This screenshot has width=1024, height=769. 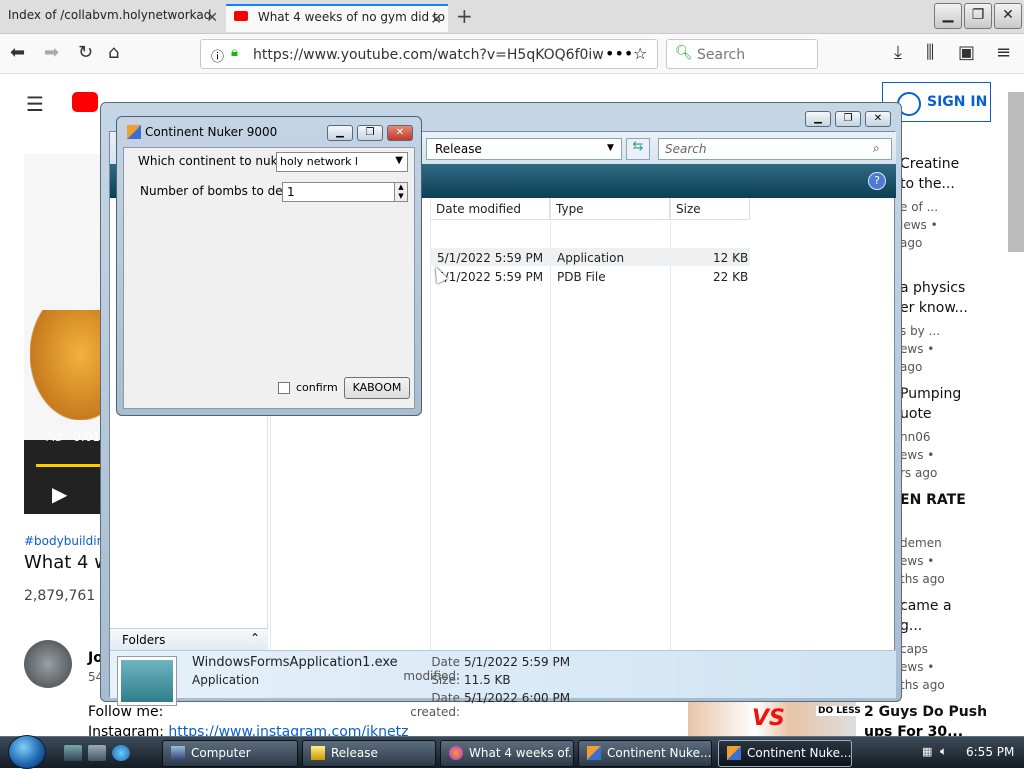 I want to click on kaboom-button: KABOOM, so click(x=377, y=388).